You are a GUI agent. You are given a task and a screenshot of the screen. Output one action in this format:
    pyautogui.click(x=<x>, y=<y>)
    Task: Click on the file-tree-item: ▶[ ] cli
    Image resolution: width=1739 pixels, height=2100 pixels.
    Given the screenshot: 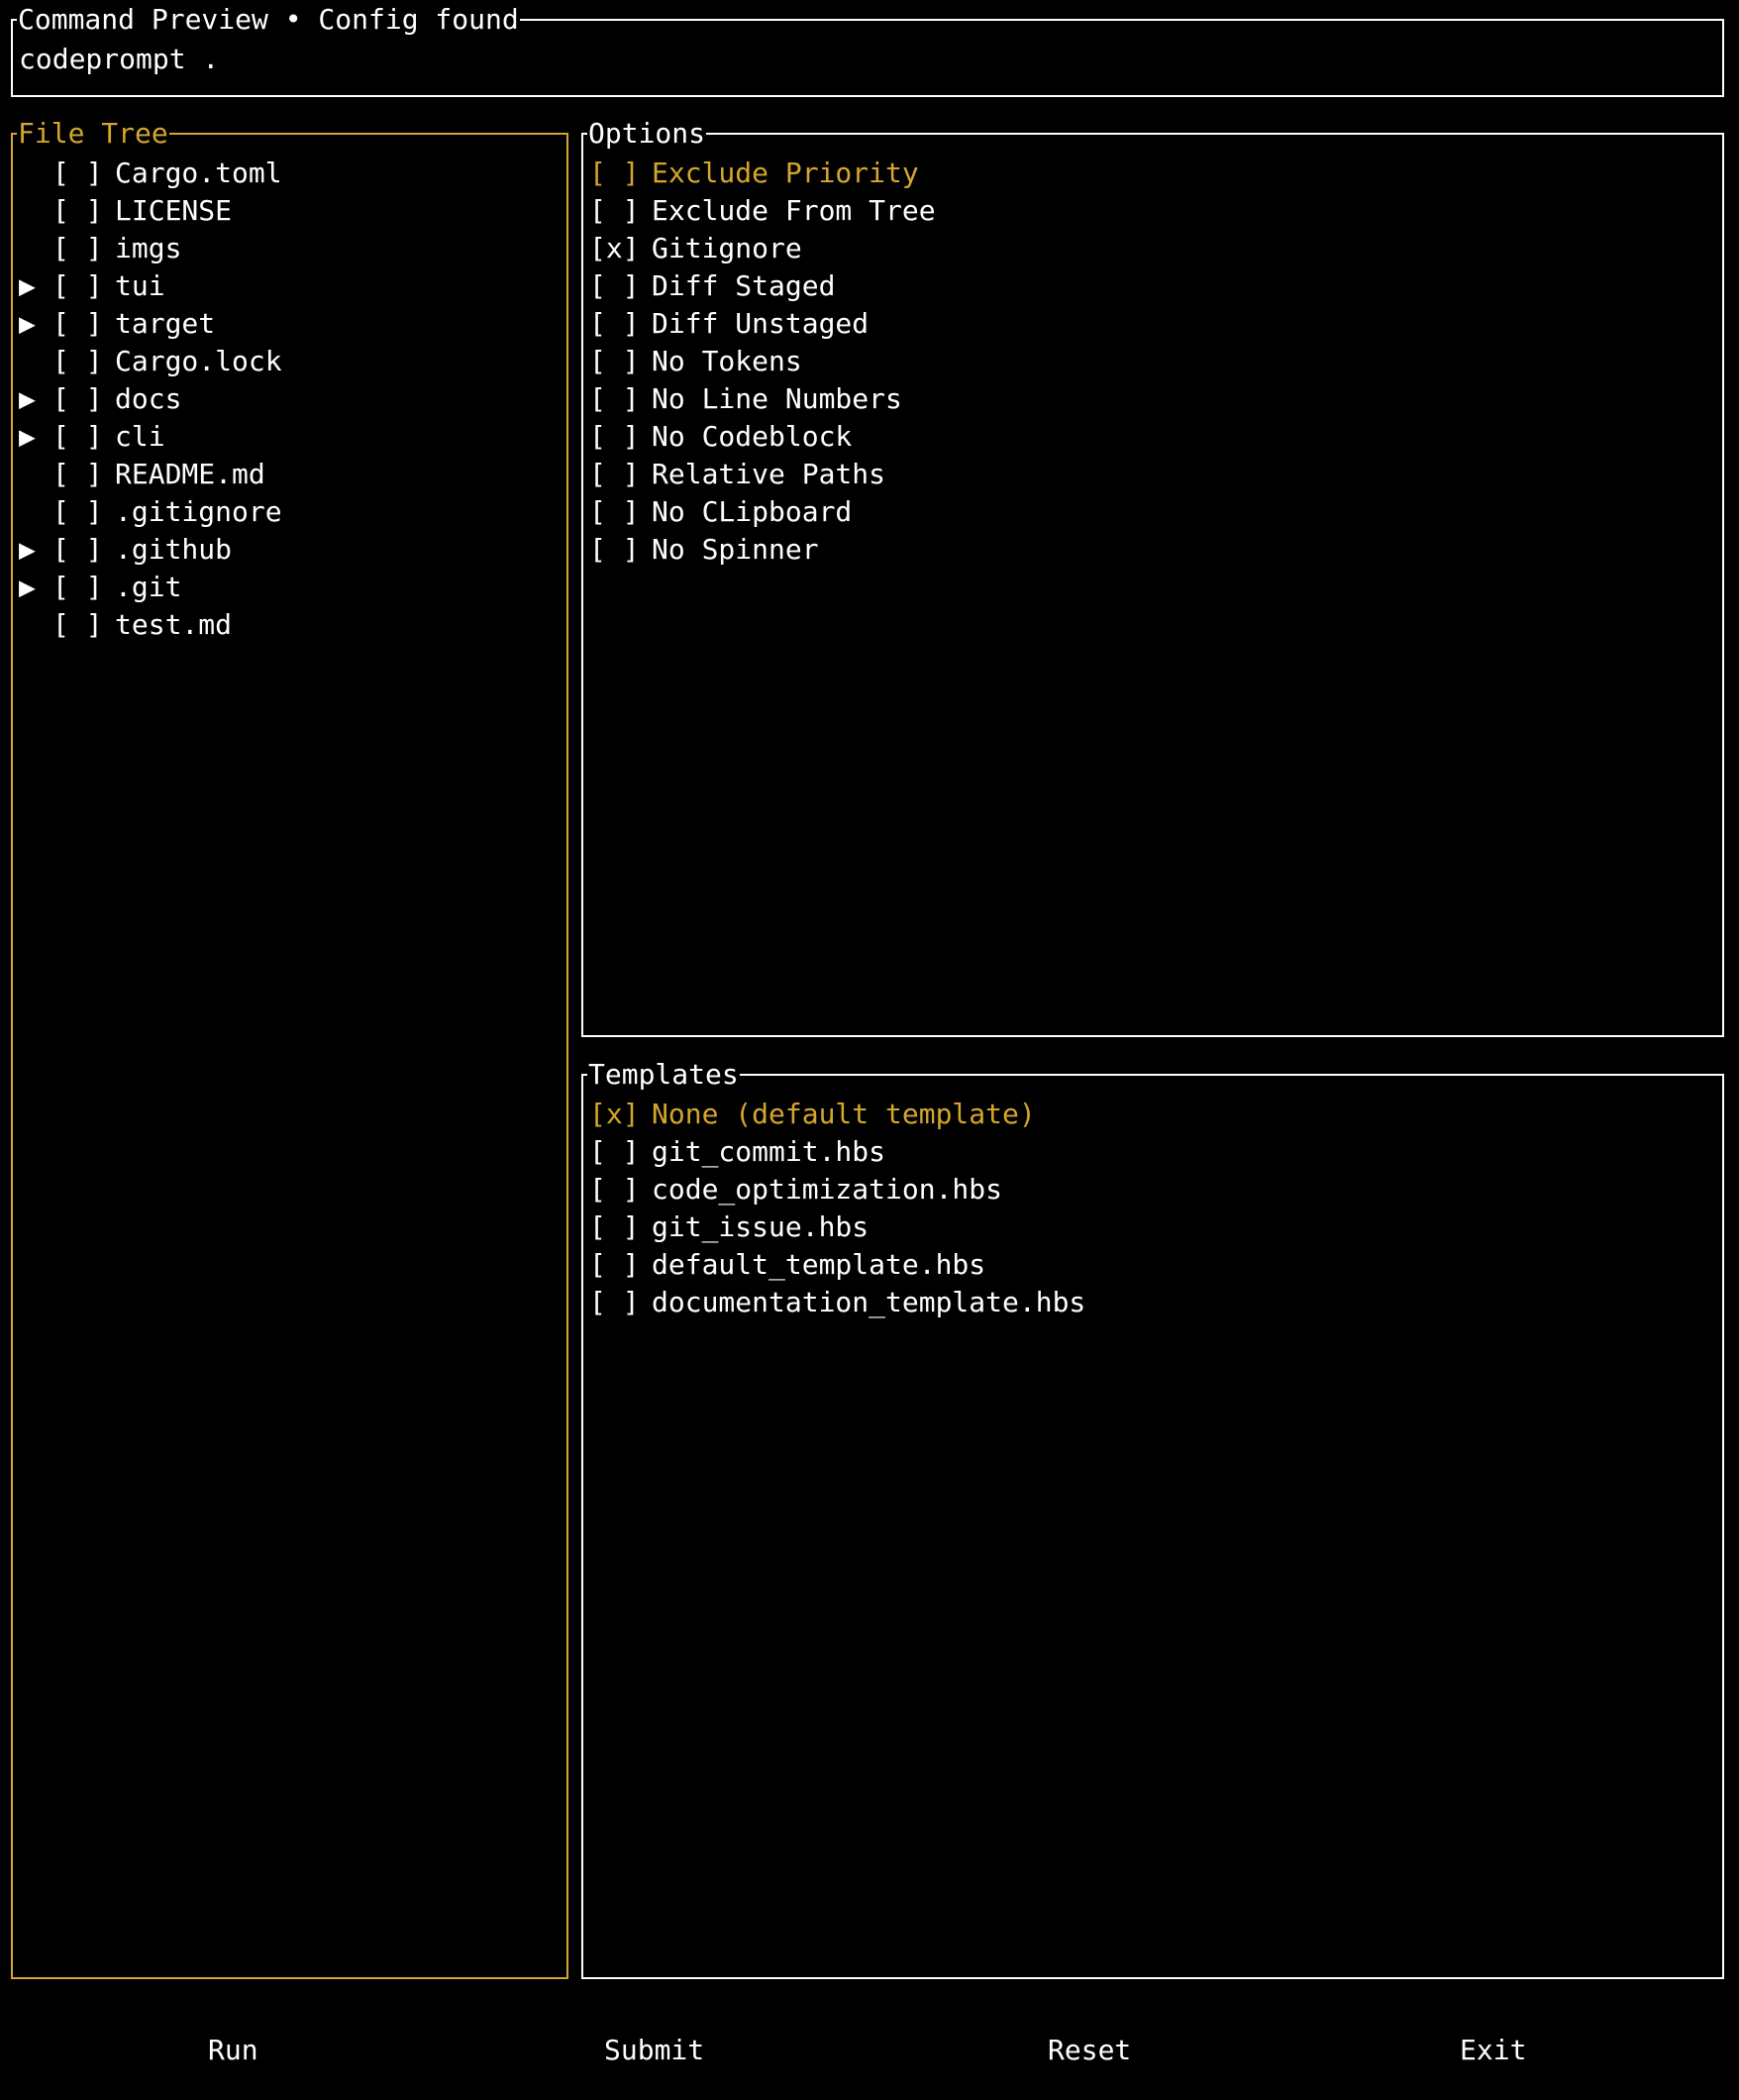 What is the action you would take?
    pyautogui.click(x=92, y=437)
    